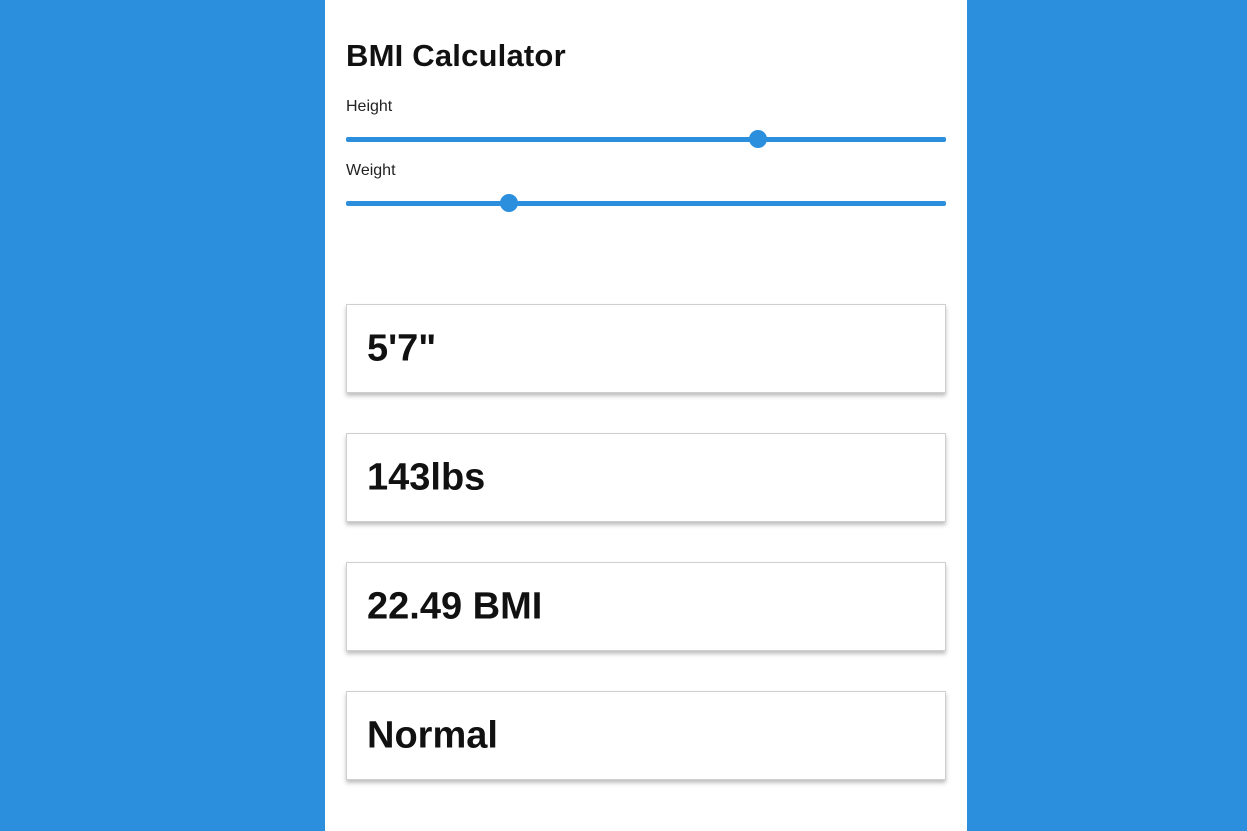 The height and width of the screenshot is (831, 1247). What do you see at coordinates (455, 606) in the screenshot?
I see `bmi-result-value: 22.49 BMI` at bounding box center [455, 606].